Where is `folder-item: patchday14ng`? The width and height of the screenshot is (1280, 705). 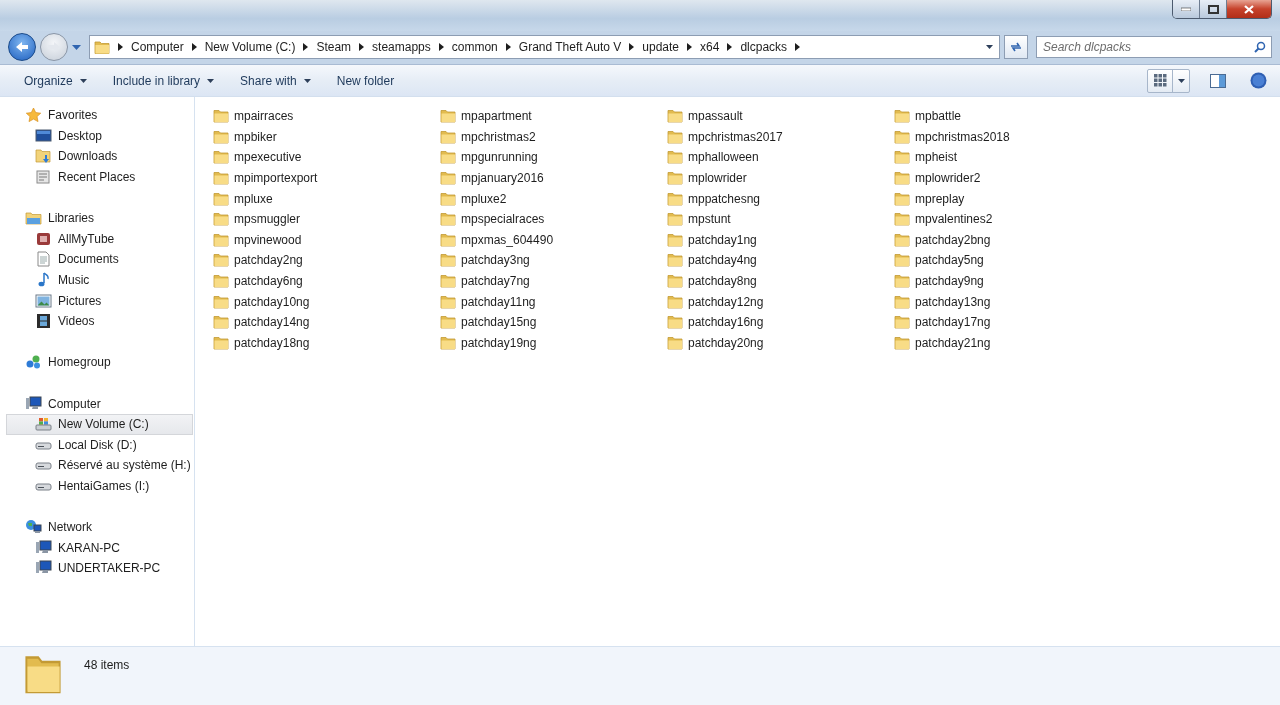
folder-item: patchday14ng is located at coordinates (326, 322).